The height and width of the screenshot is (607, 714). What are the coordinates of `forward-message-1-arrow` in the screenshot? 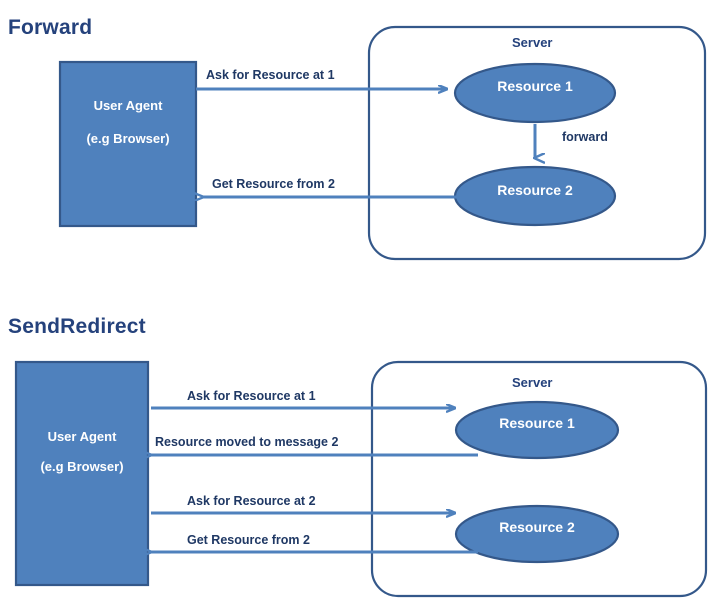 It's located at (321, 144).